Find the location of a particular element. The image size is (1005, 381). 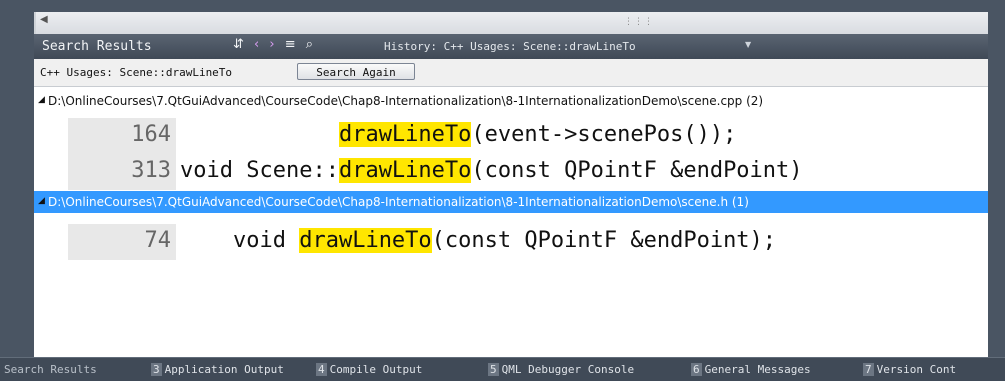

panel-title: Search Results is located at coordinates (97, 46).